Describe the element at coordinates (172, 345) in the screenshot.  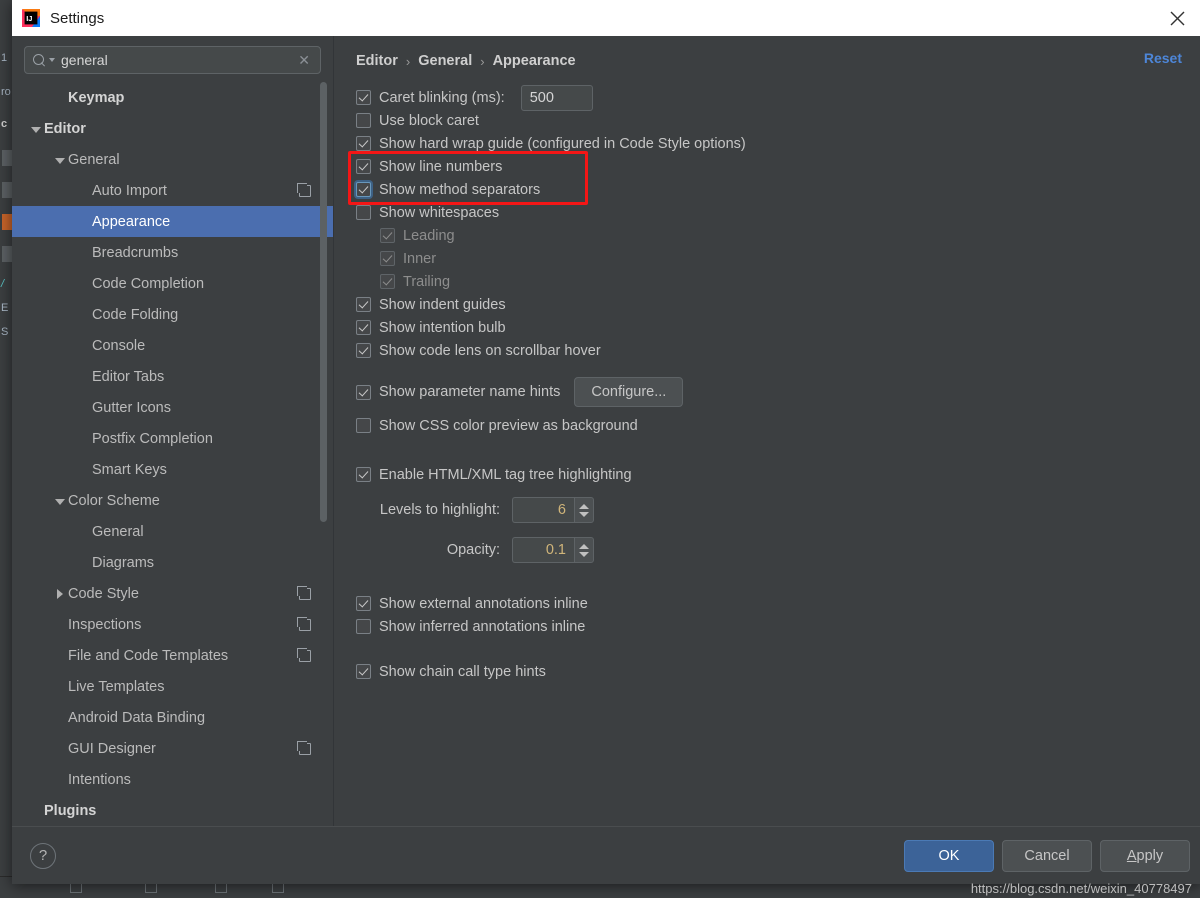
I see `sidebar-item-console: Console` at that location.